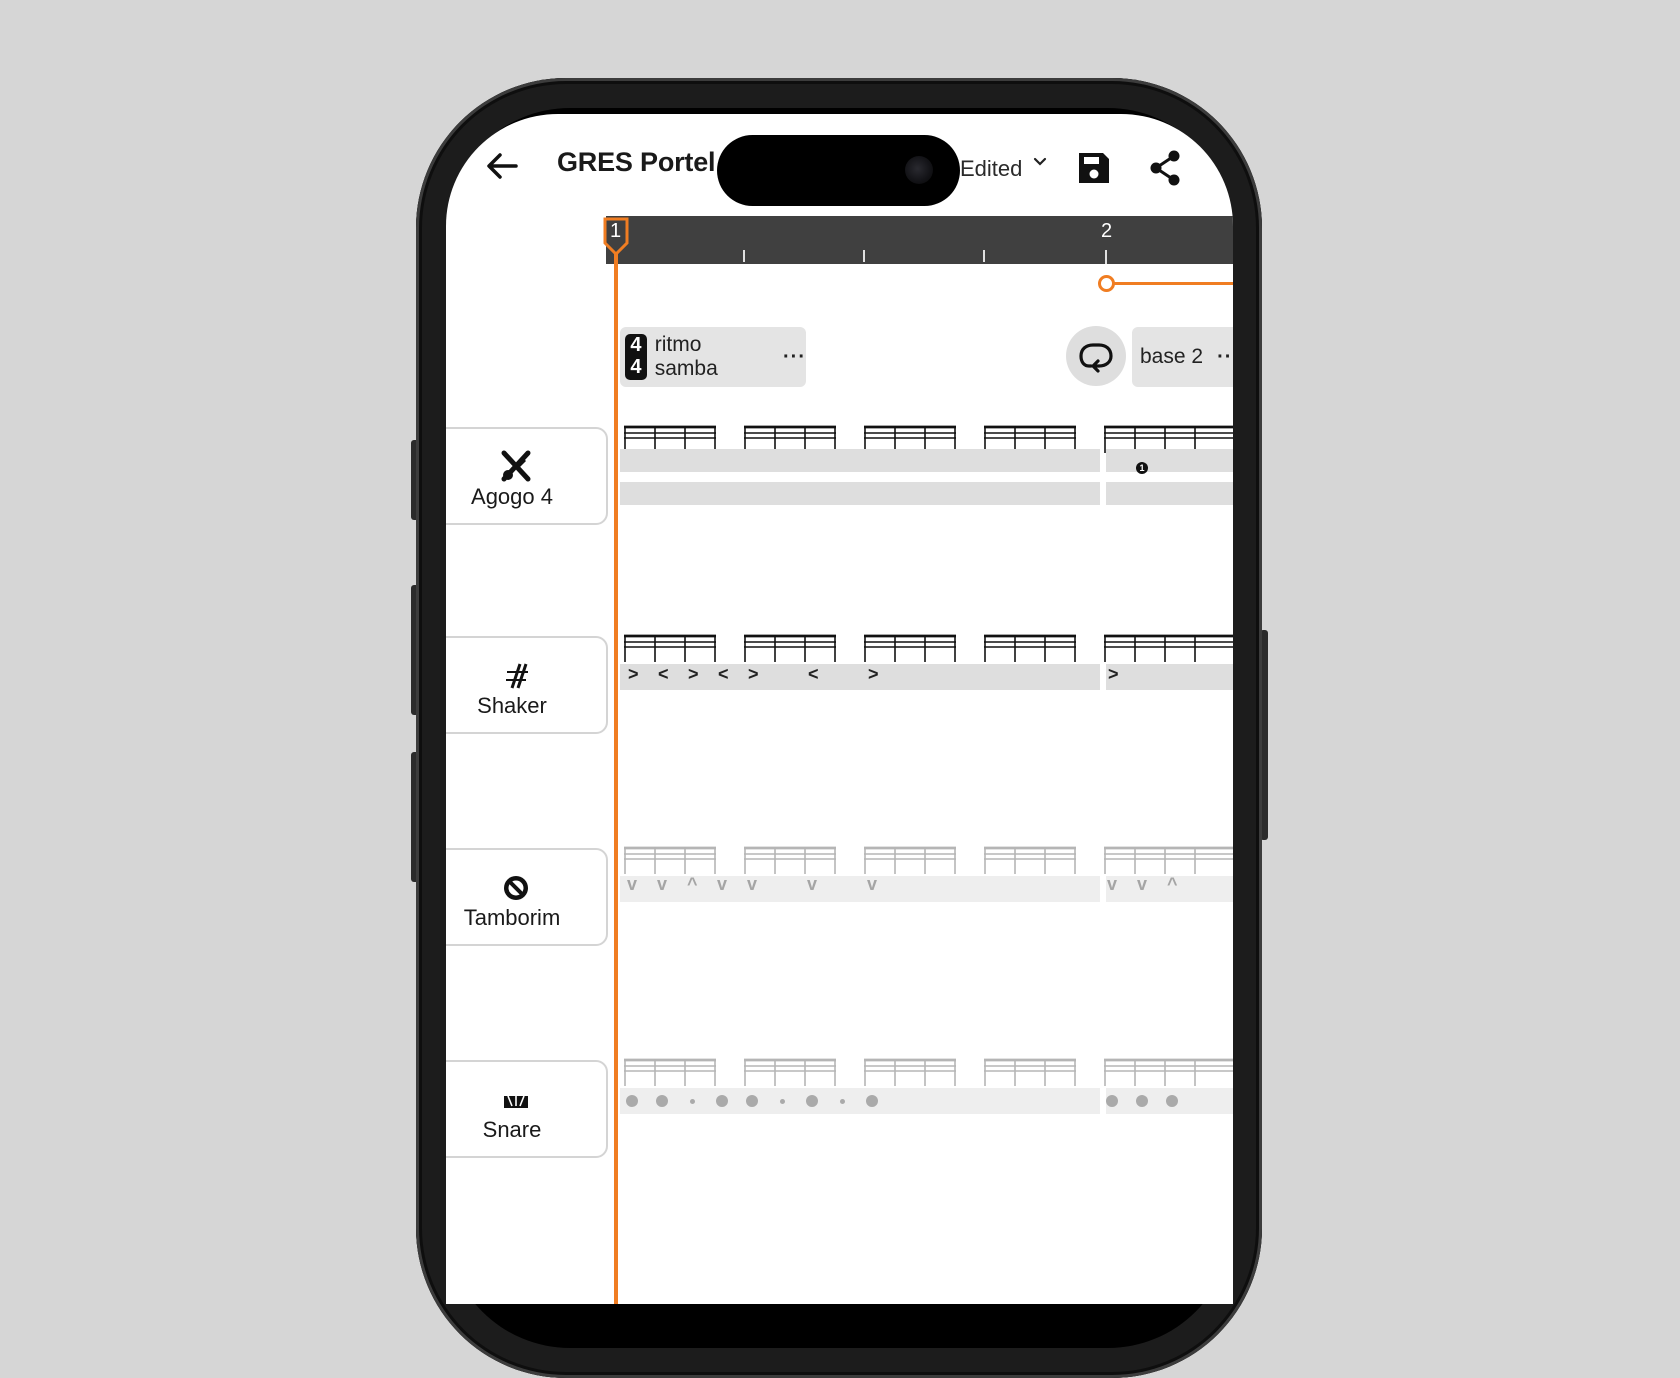  Describe the element at coordinates (919, 170) in the screenshot. I see `front-camera` at that location.